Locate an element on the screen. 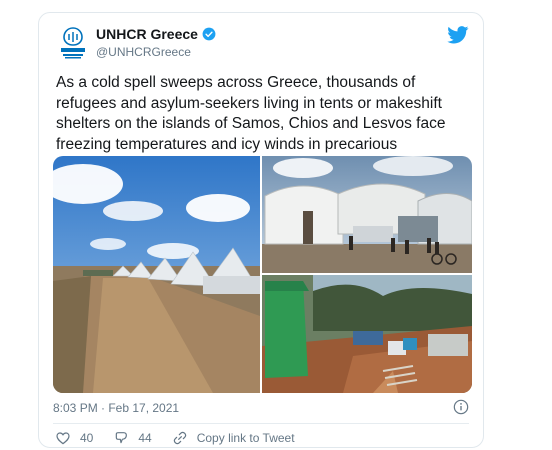 The image size is (552, 450). reply-bubble-icon is located at coordinates (122, 438).